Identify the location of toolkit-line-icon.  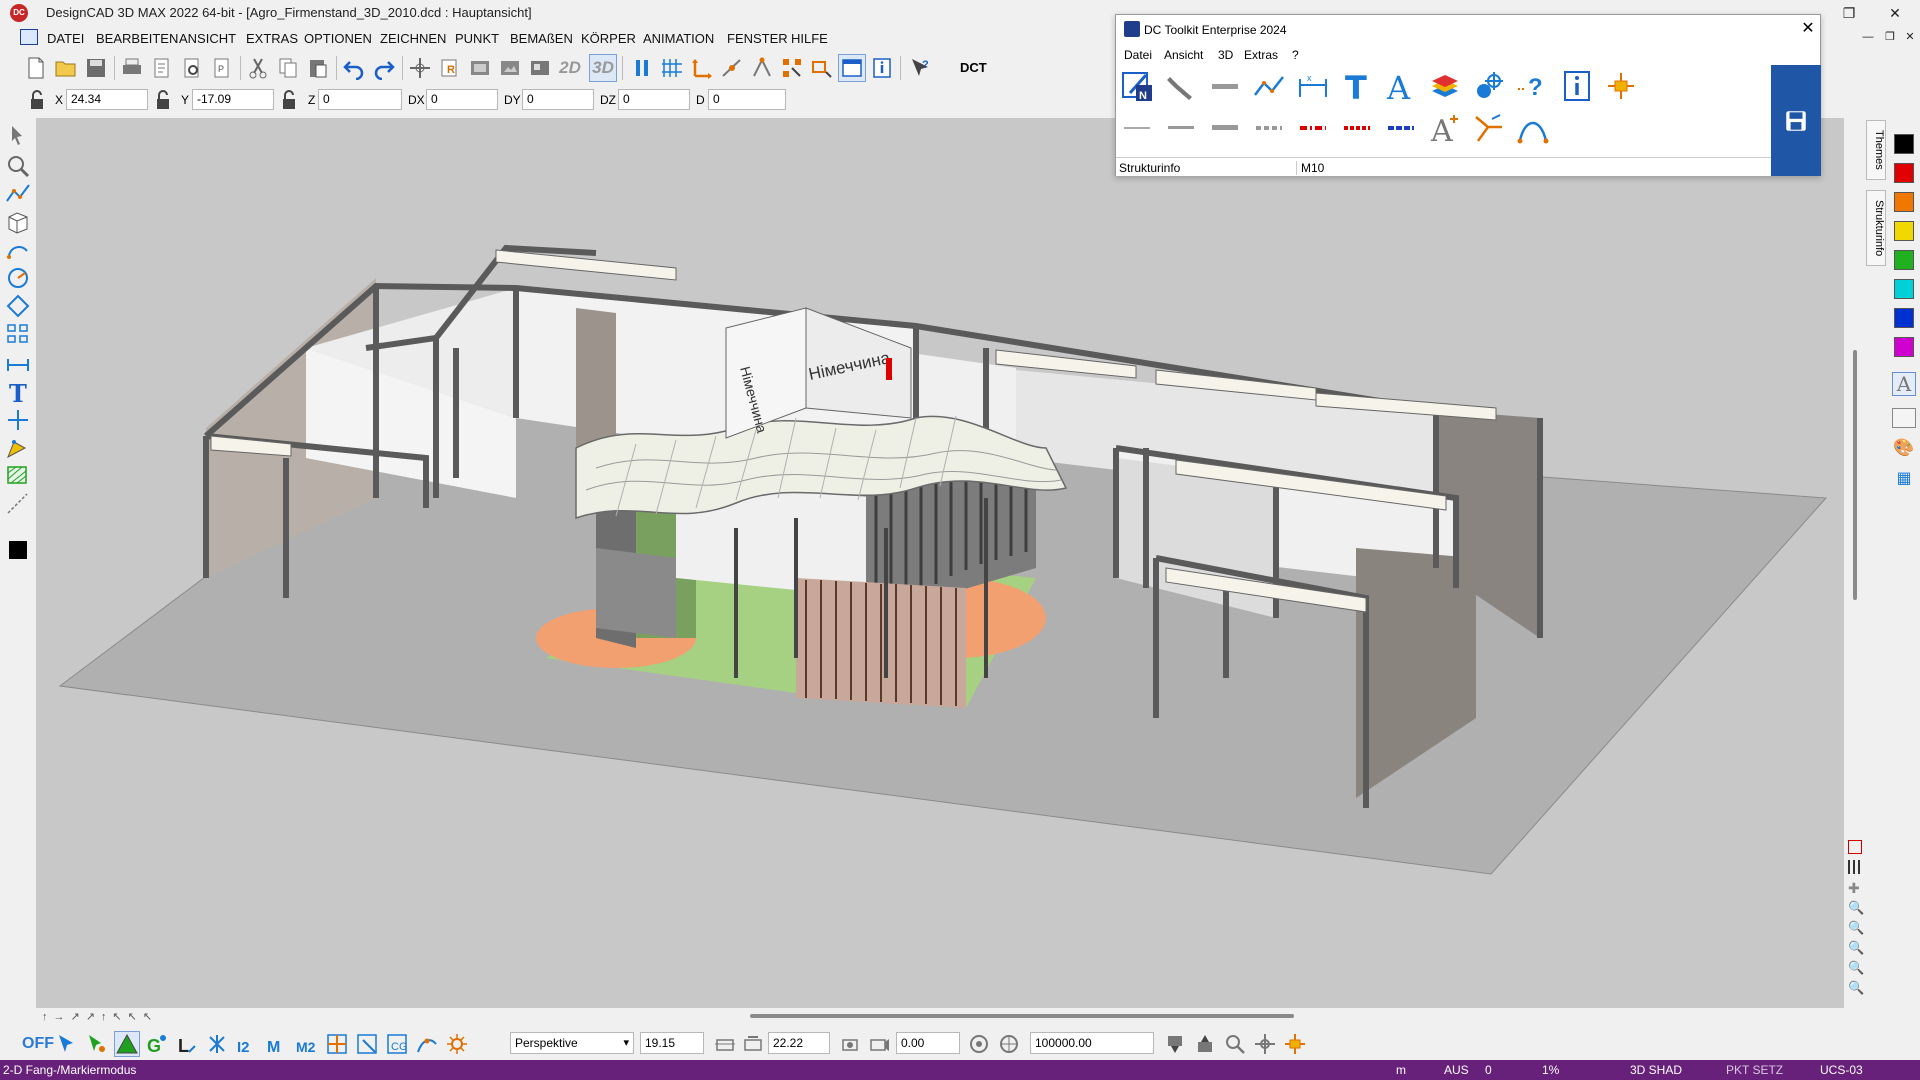
(1225, 86).